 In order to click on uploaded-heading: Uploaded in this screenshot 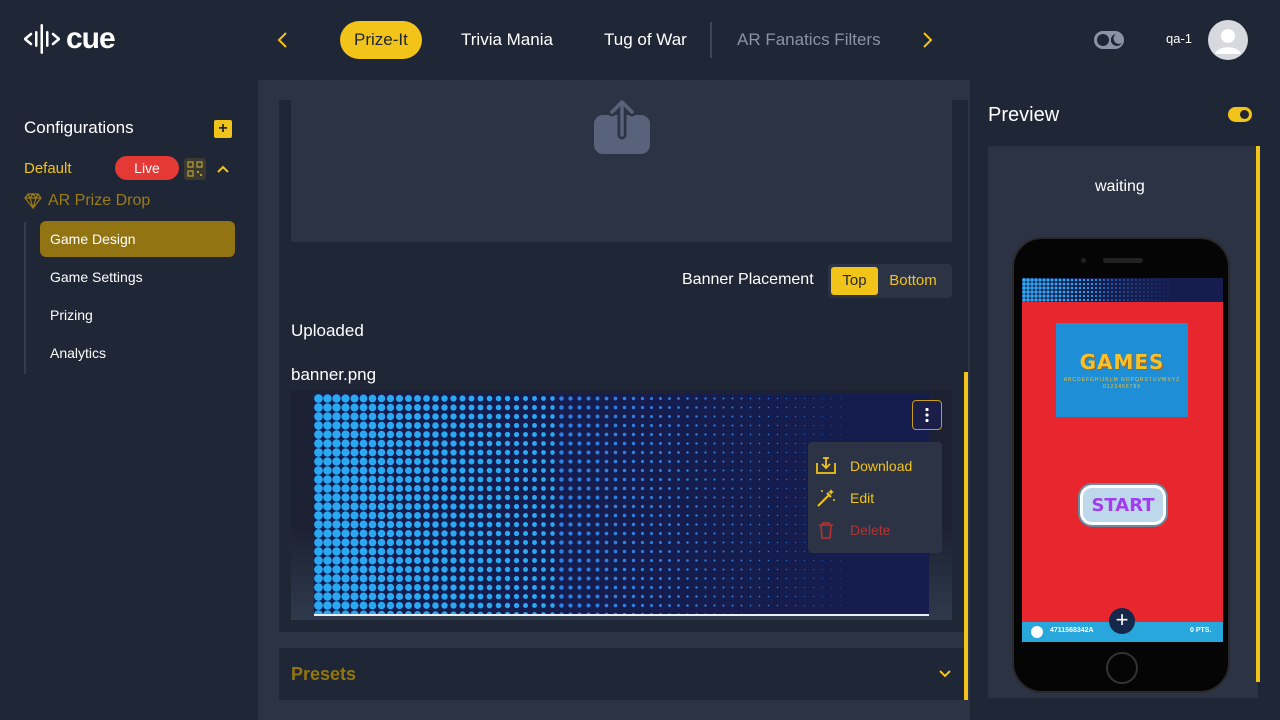, I will do `click(327, 330)`.